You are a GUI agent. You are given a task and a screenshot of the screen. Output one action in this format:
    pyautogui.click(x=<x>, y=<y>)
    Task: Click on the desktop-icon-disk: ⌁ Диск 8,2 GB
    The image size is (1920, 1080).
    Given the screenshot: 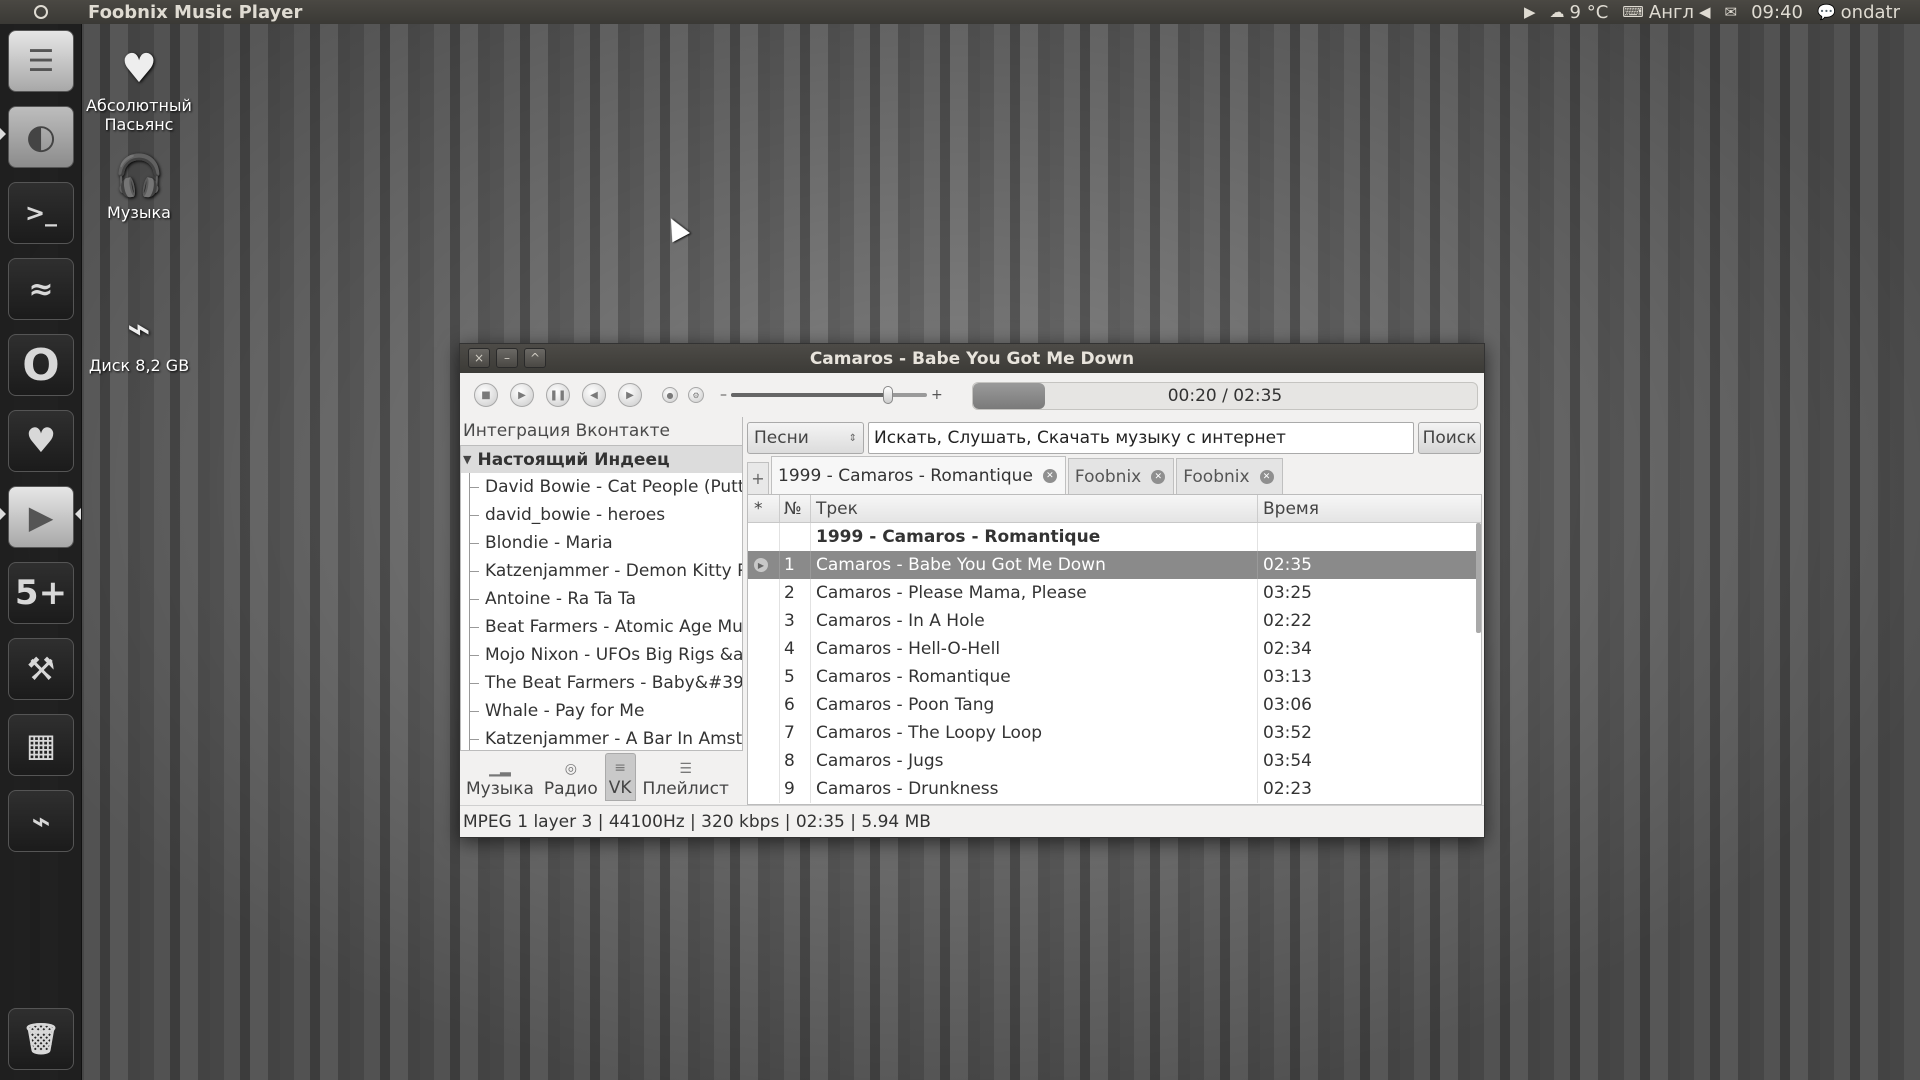 What is the action you would take?
    pyautogui.click(x=139, y=340)
    